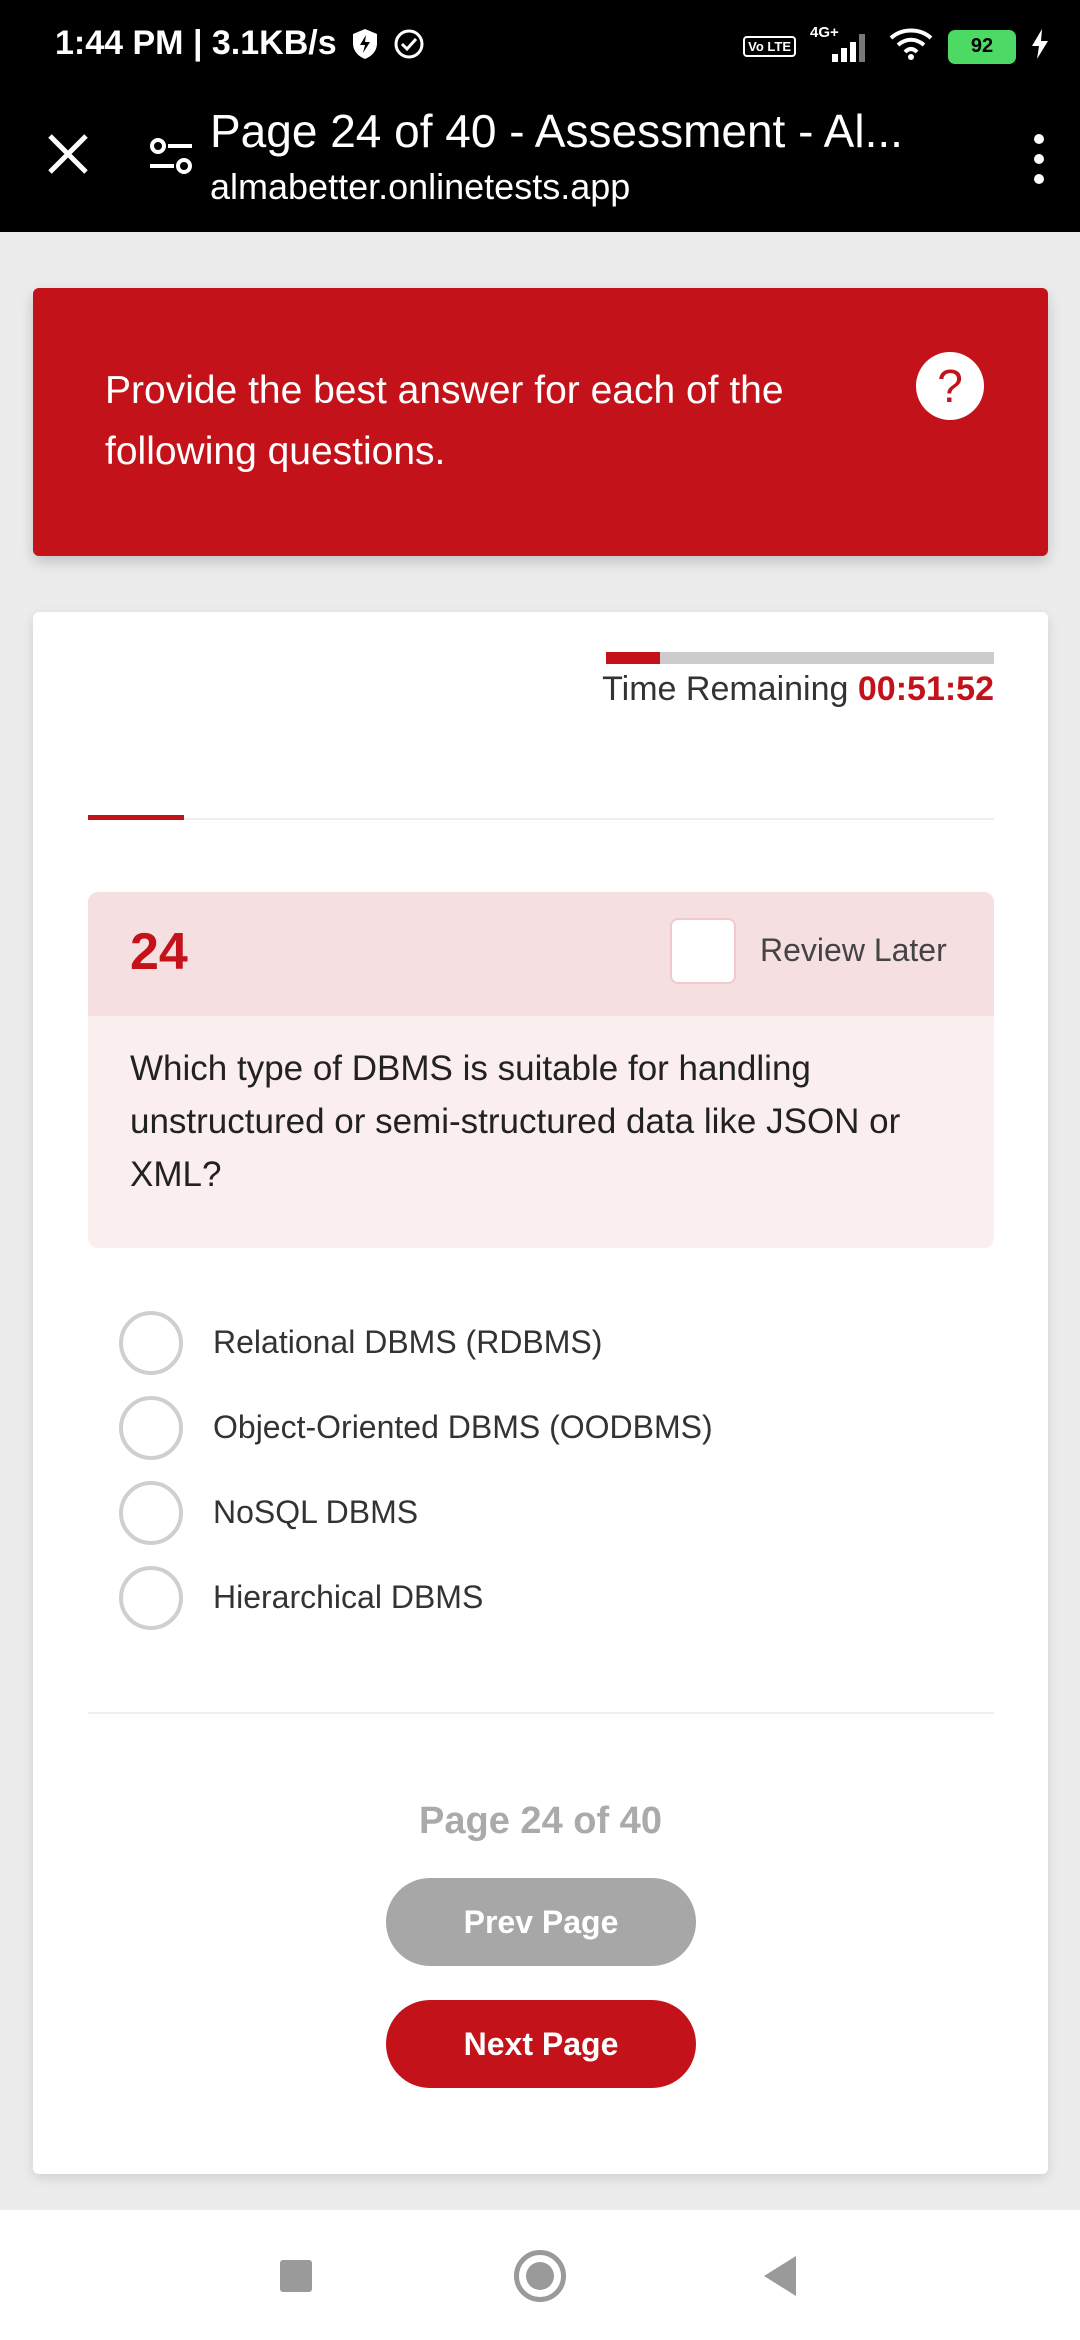 This screenshot has height=2340, width=1080. I want to click on volte-icon: Vo LTE, so click(769, 46).